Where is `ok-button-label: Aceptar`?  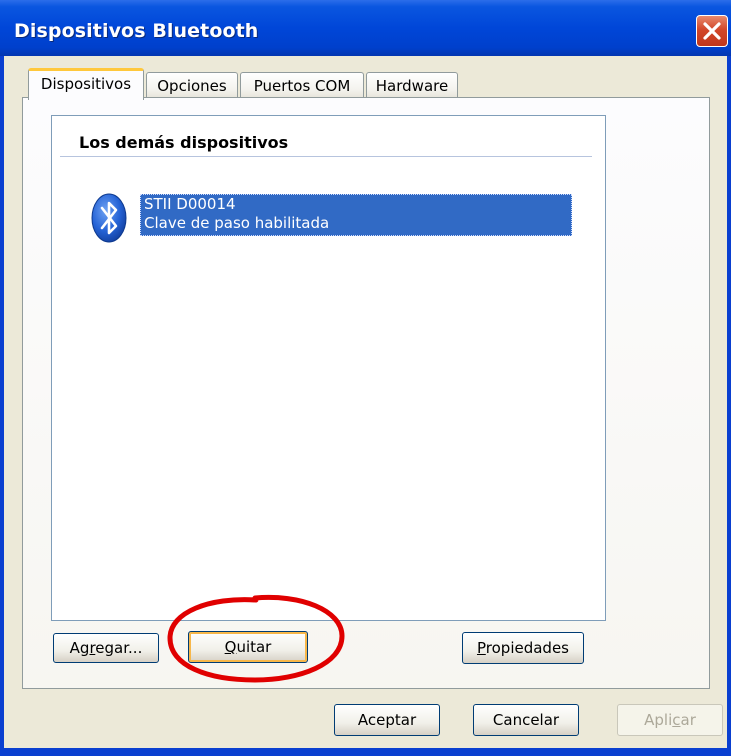 ok-button-label: Aceptar is located at coordinates (387, 720).